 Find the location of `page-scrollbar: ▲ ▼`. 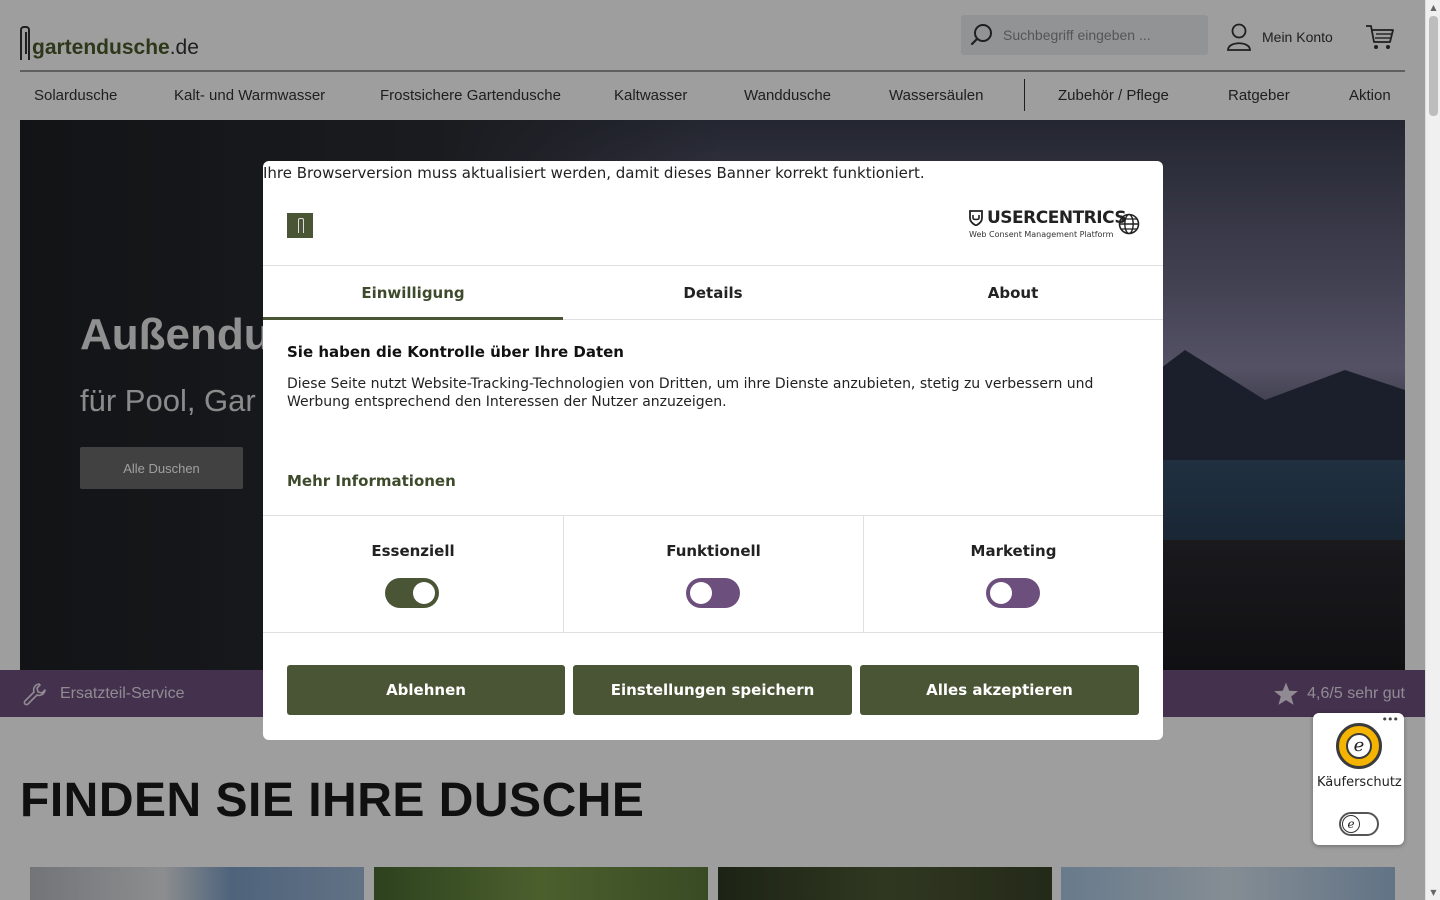

page-scrollbar: ▲ ▼ is located at coordinates (1432, 450).